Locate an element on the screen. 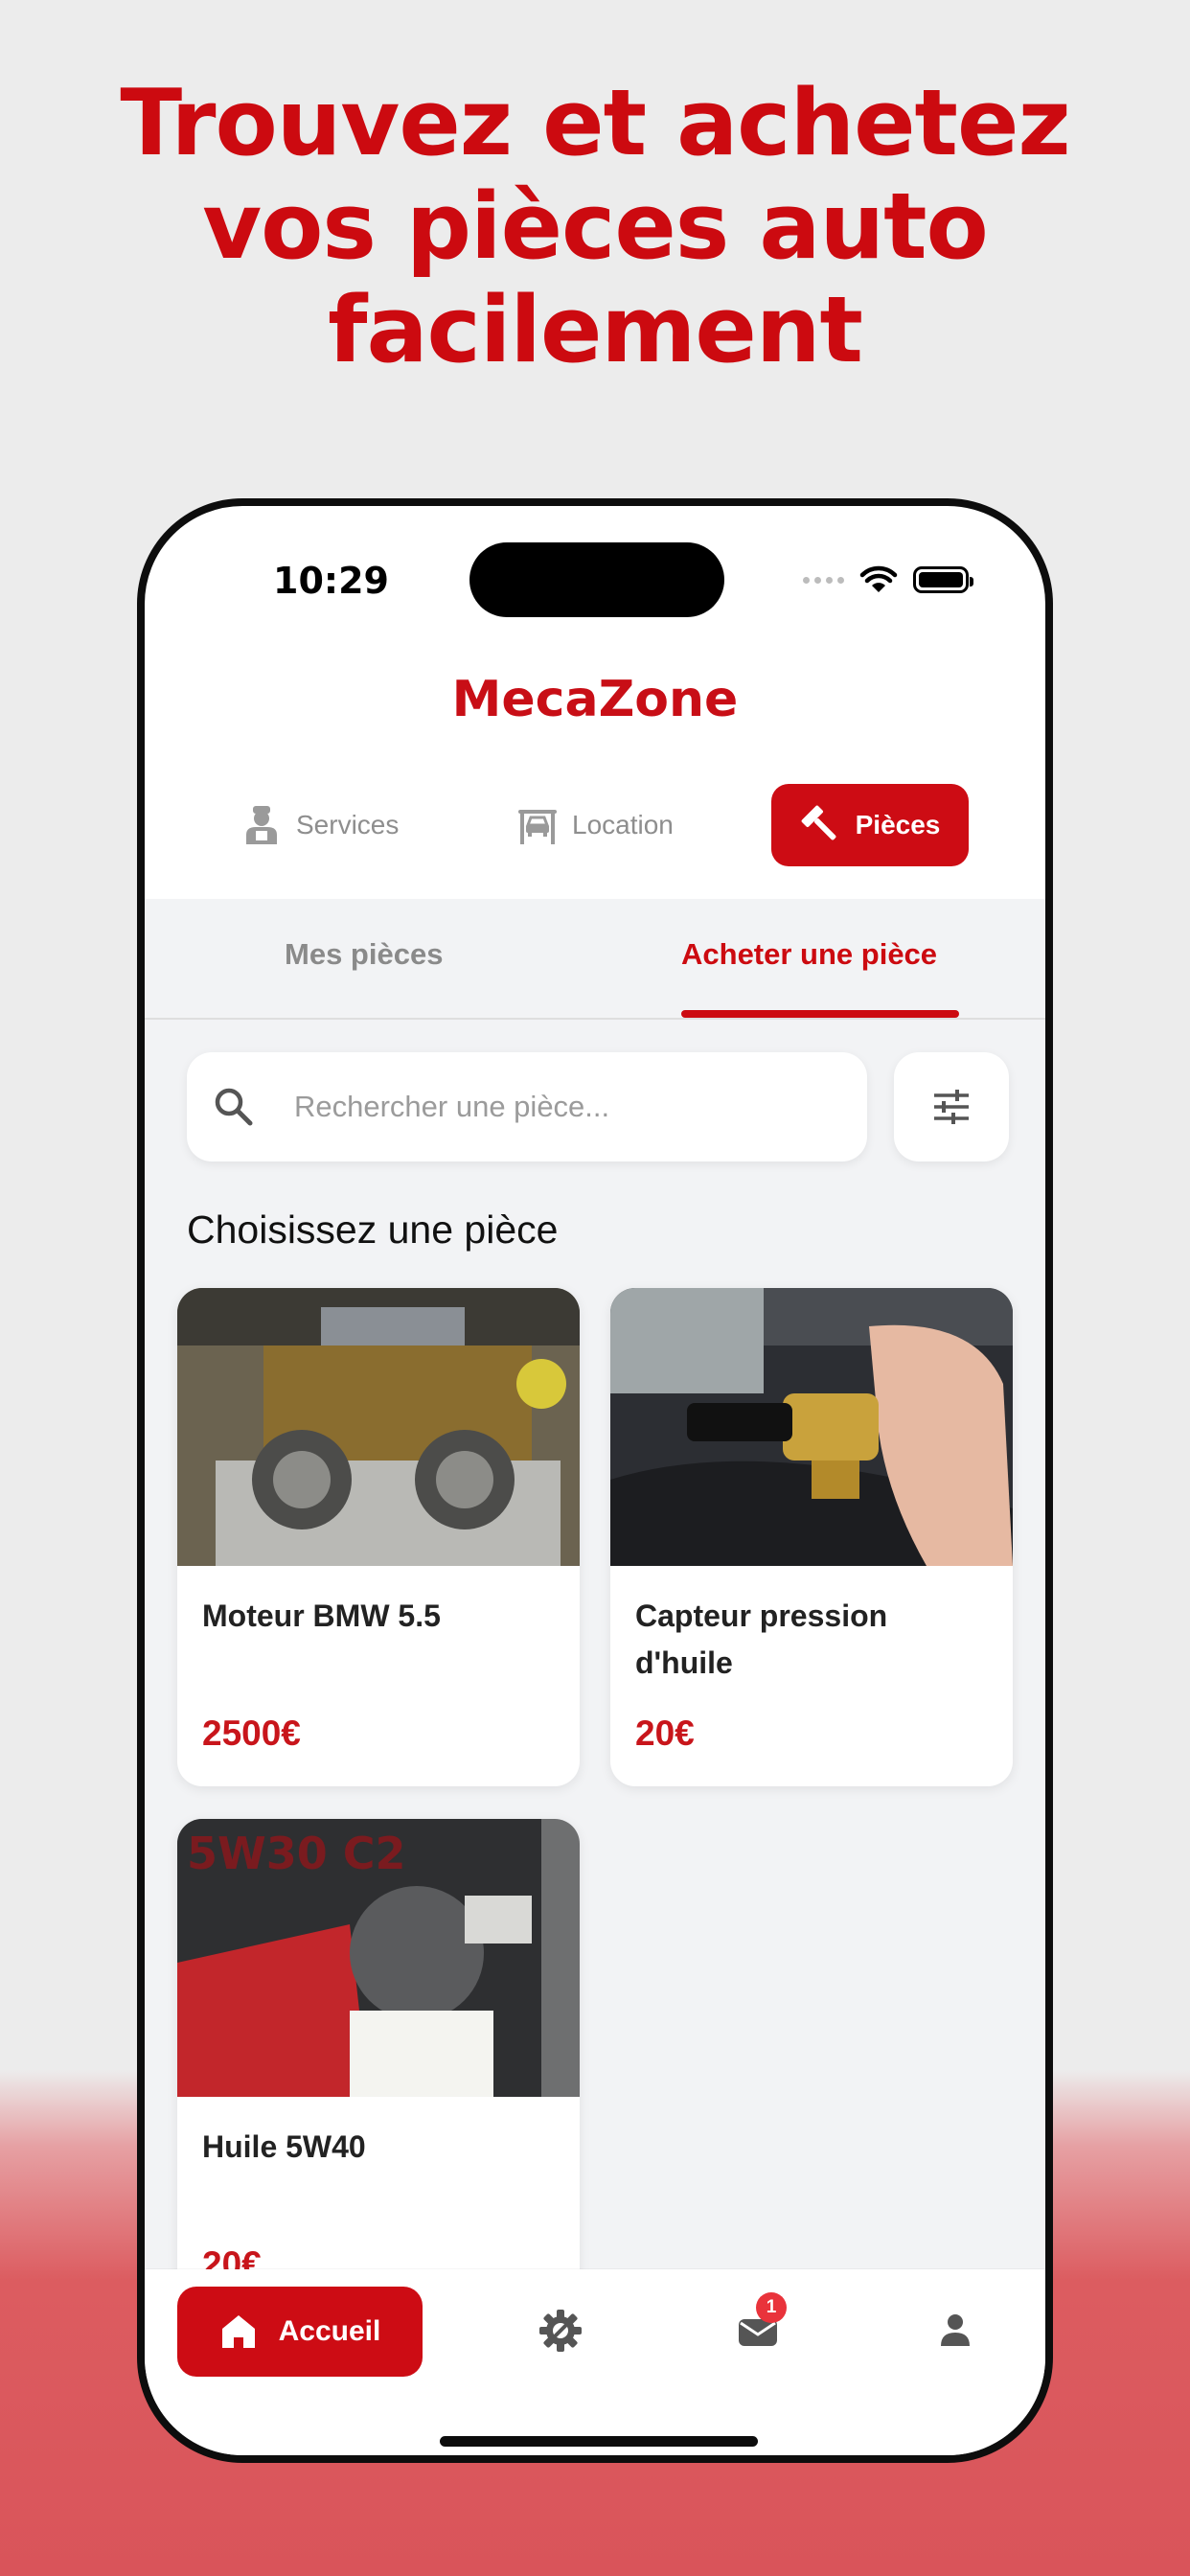 This screenshot has width=1190, height=2576. segment-services: Services is located at coordinates (319, 825).